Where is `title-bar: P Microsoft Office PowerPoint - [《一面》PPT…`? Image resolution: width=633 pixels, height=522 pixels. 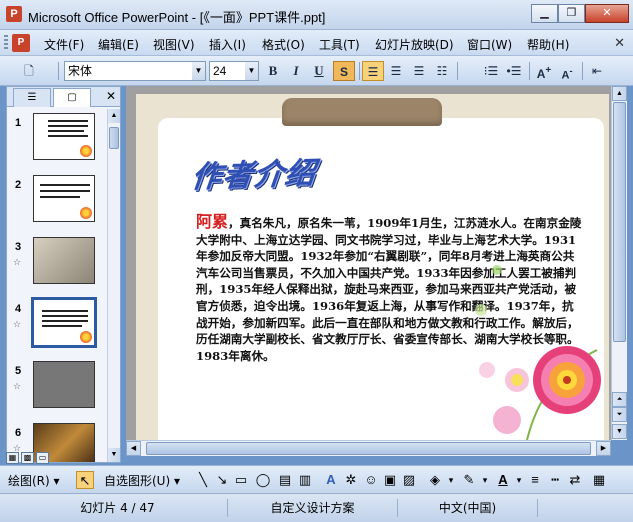 title-bar: P Microsoft Office PowerPoint - [《一面》PPT… is located at coordinates (316, 15).